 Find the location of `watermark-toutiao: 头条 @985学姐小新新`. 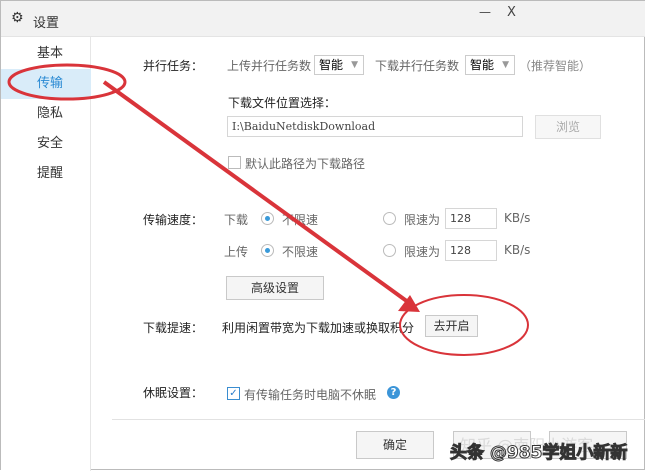

watermark-toutiao: 头条 @985学姐小新新 is located at coordinates (538, 453).